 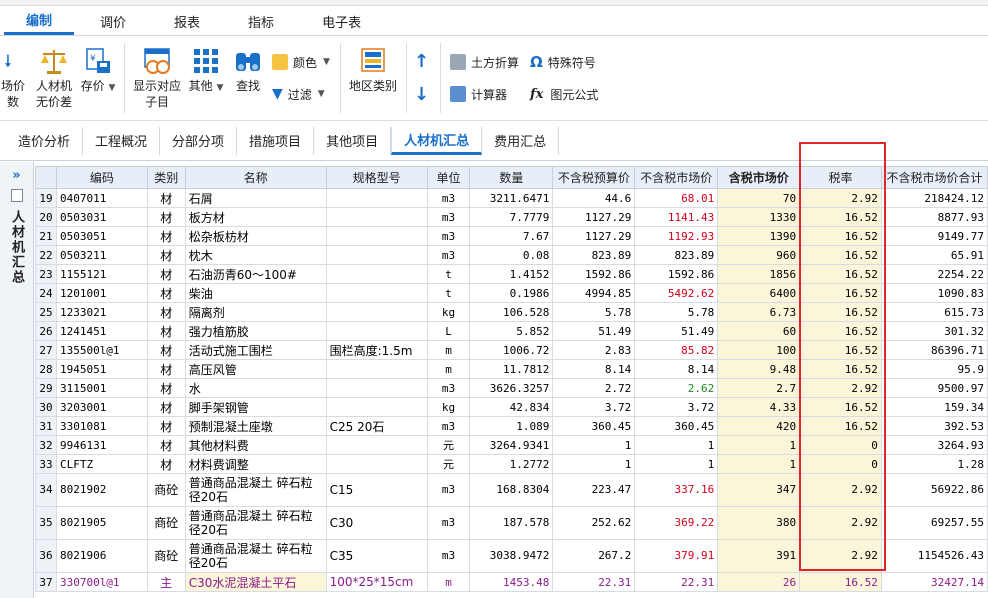 What do you see at coordinates (934, 293) in the screenshot?
I see `market-total-cell: 1090.83` at bounding box center [934, 293].